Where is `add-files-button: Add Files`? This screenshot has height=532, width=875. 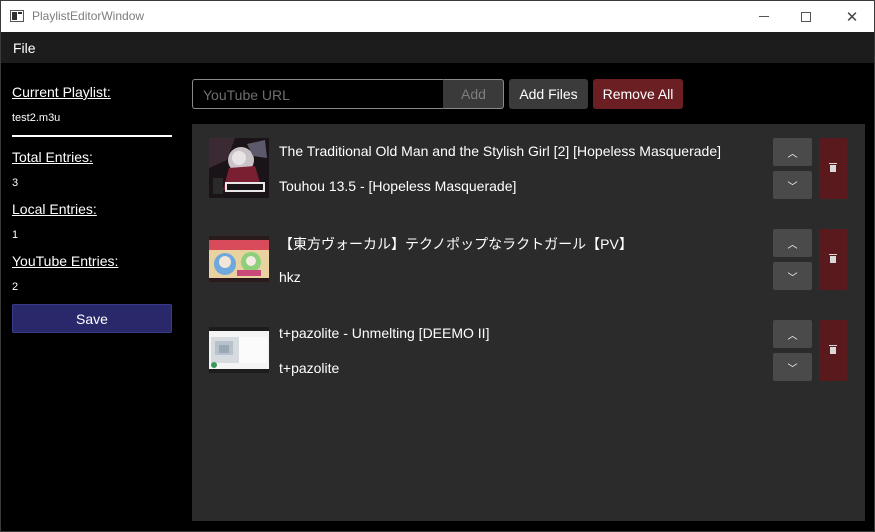
add-files-button: Add Files is located at coordinates (548, 94).